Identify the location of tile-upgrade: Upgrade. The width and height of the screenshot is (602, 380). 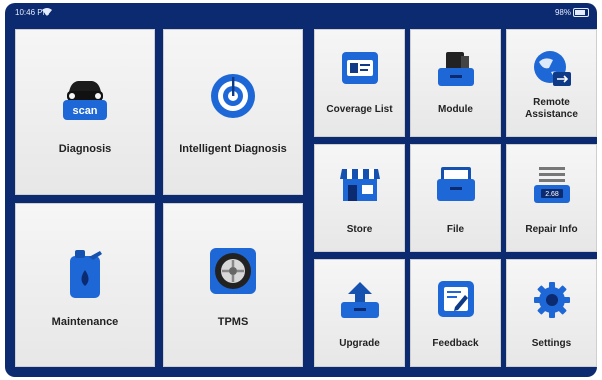
(359, 313).